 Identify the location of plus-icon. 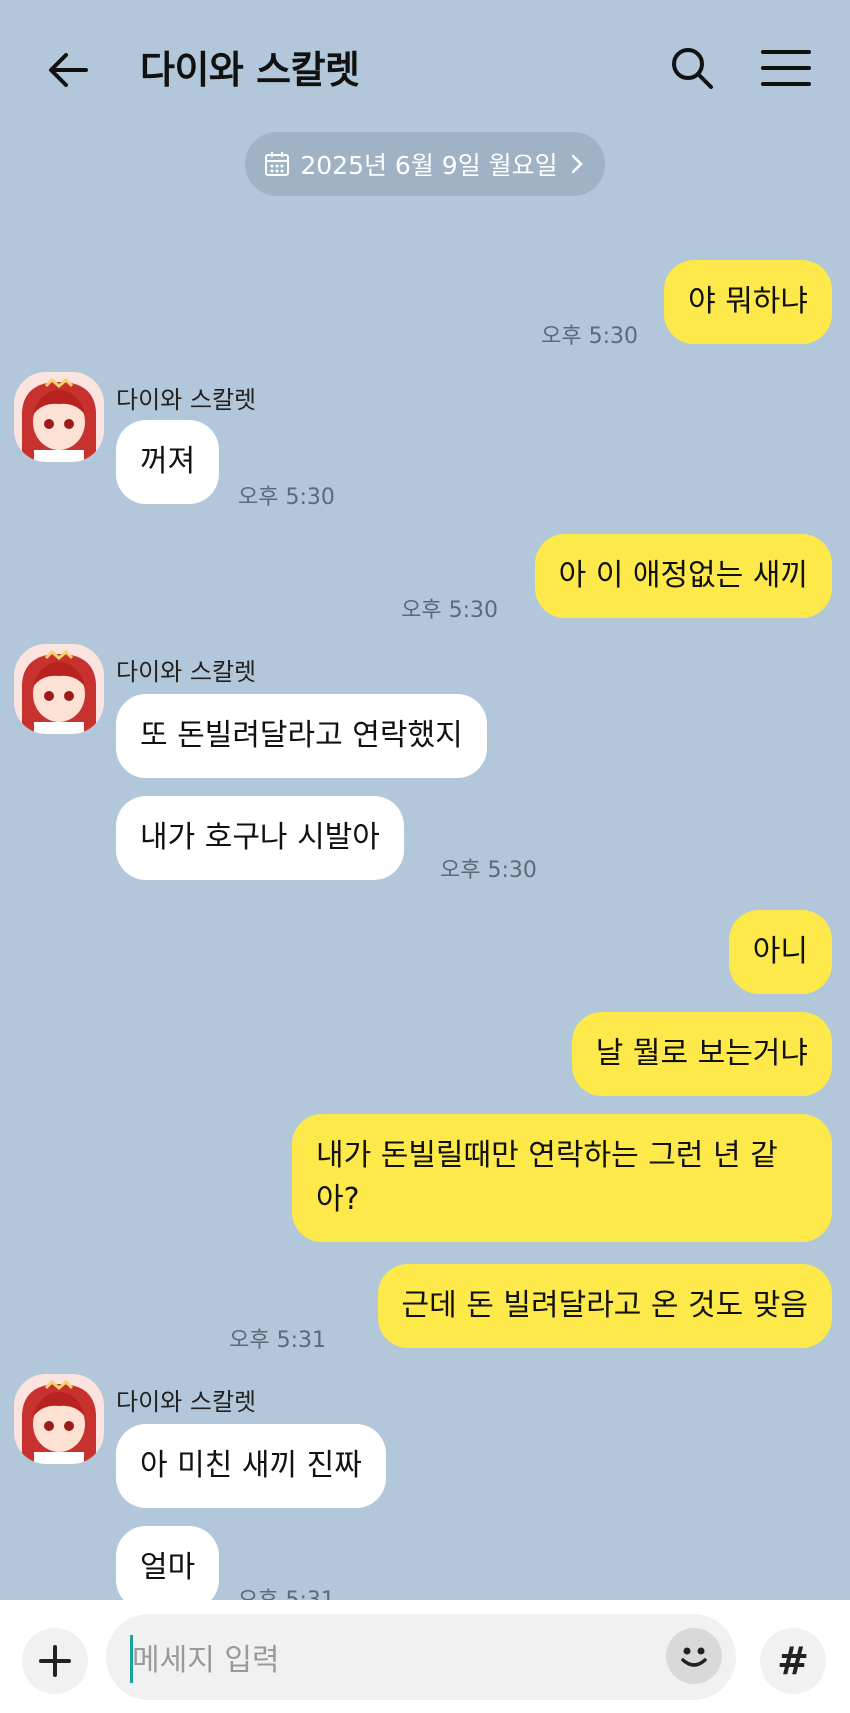
(55, 1661).